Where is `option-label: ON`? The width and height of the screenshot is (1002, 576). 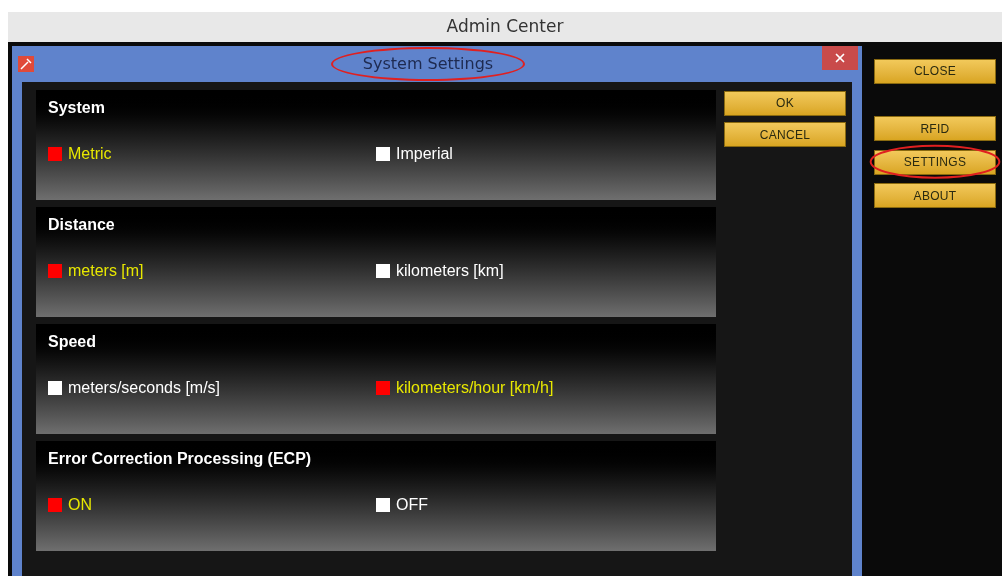
option-label: ON is located at coordinates (80, 505).